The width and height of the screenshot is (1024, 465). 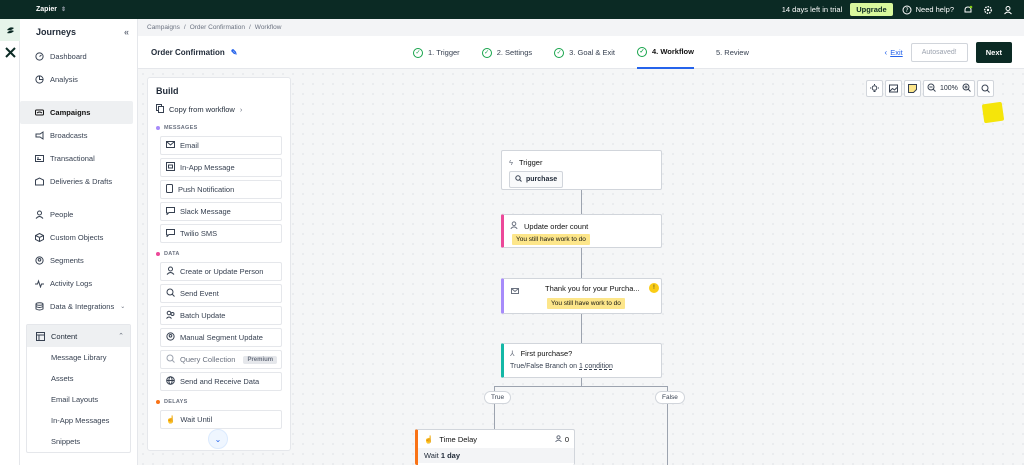 What do you see at coordinates (78, 378) in the screenshot?
I see `sidebar-item-assets: Assets` at bounding box center [78, 378].